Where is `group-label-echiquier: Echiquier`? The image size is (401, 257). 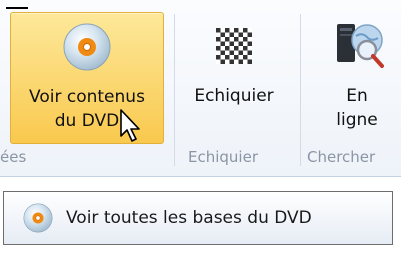 group-label-echiquier: Echiquier is located at coordinates (223, 157).